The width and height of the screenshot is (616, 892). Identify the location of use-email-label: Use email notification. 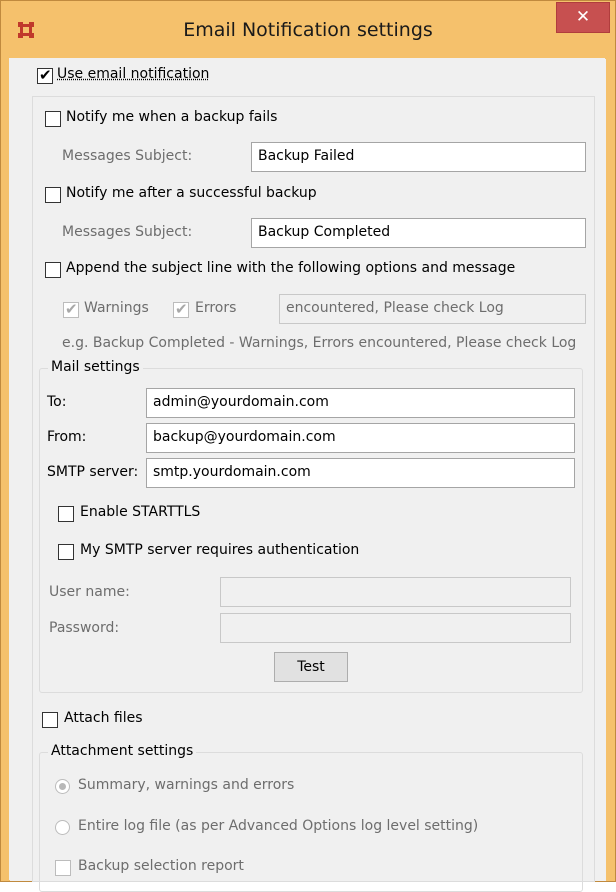
(133, 74).